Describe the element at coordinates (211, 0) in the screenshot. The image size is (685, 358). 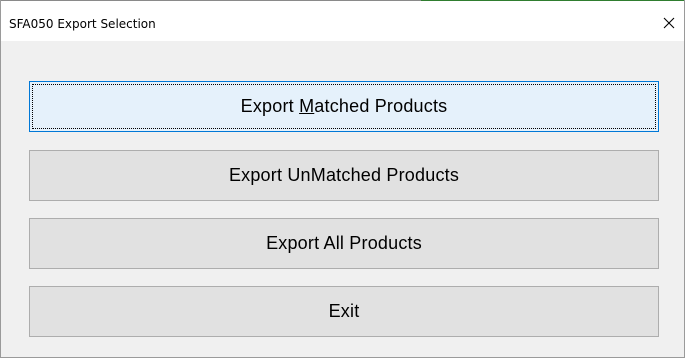
I see `title-bar-accent` at that location.